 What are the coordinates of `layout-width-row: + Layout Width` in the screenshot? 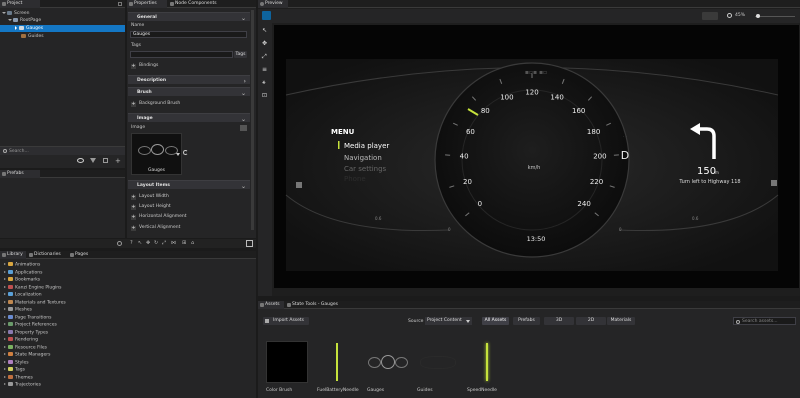 It's located at (148, 197).